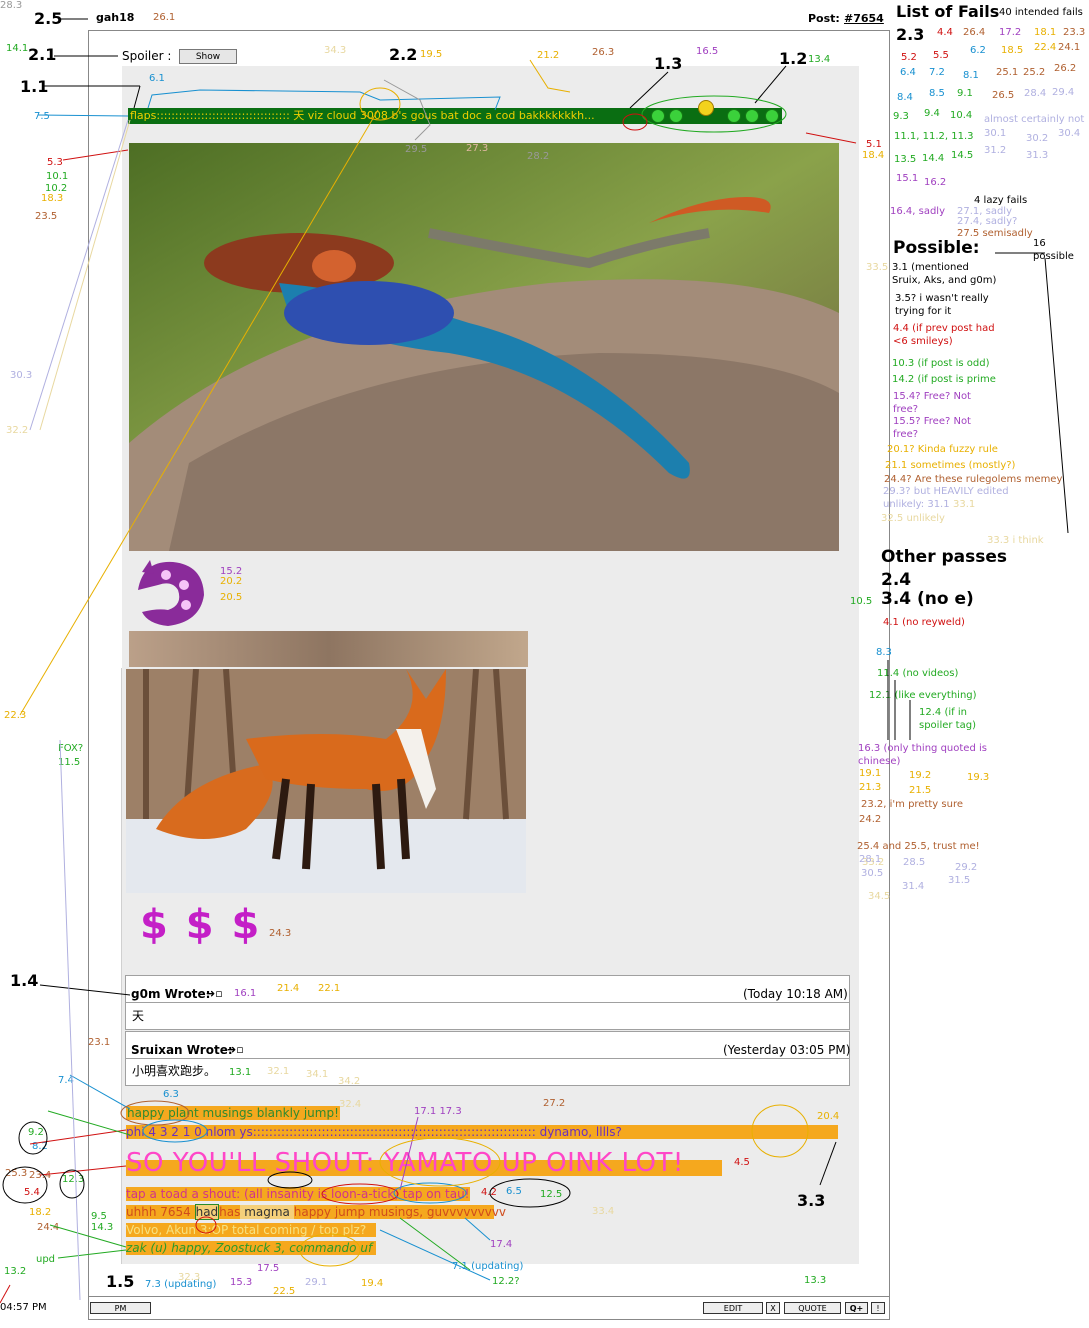 The height and width of the screenshot is (1328, 1089). What do you see at coordinates (676, 116) in the screenshot?
I see `smiley-icon` at bounding box center [676, 116].